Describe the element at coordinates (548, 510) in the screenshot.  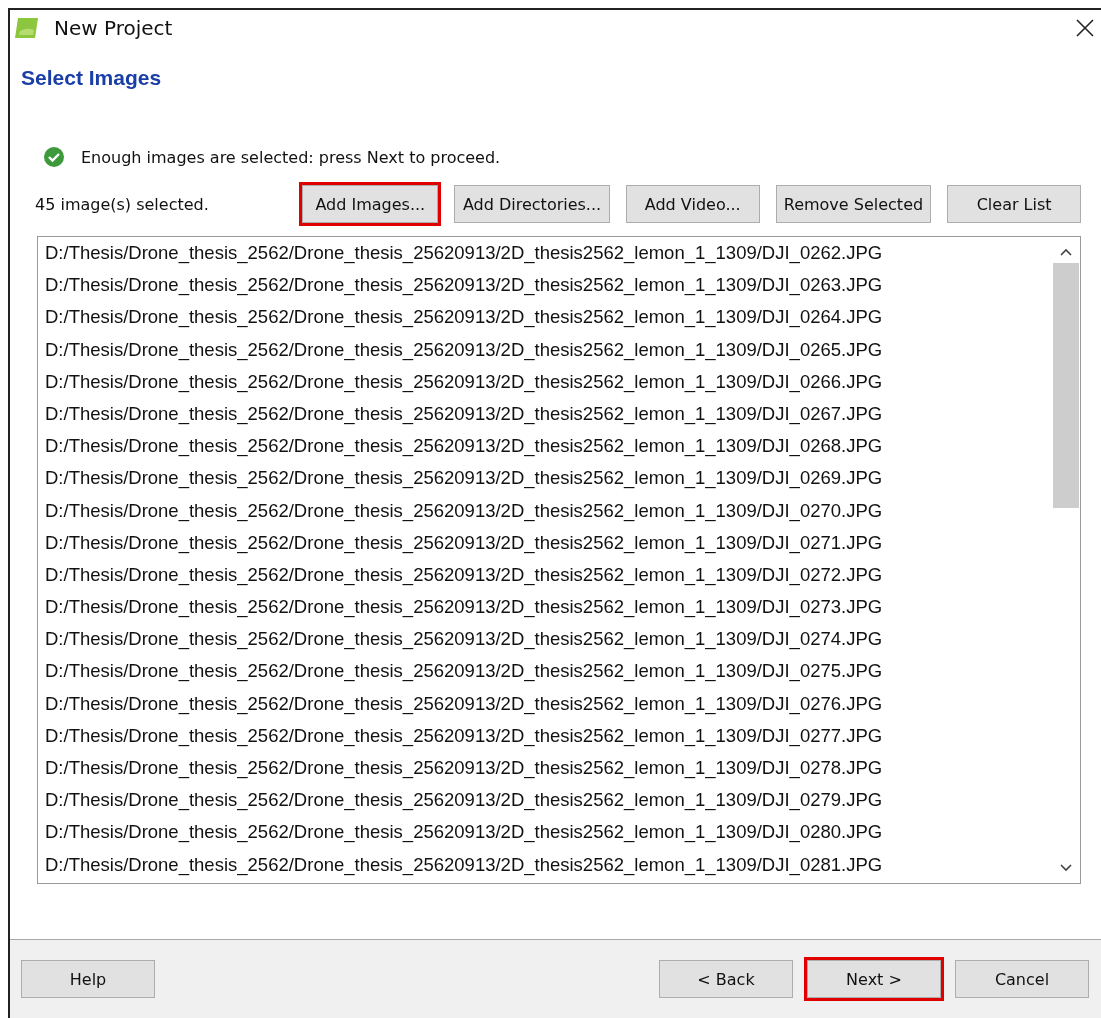
I see `file-path: D:/Thesis/Drone_thesis_2562/Drone_thesis_25620913/2D_thesis2562_lemon_1_1309/DJI_0270.JPG` at that location.